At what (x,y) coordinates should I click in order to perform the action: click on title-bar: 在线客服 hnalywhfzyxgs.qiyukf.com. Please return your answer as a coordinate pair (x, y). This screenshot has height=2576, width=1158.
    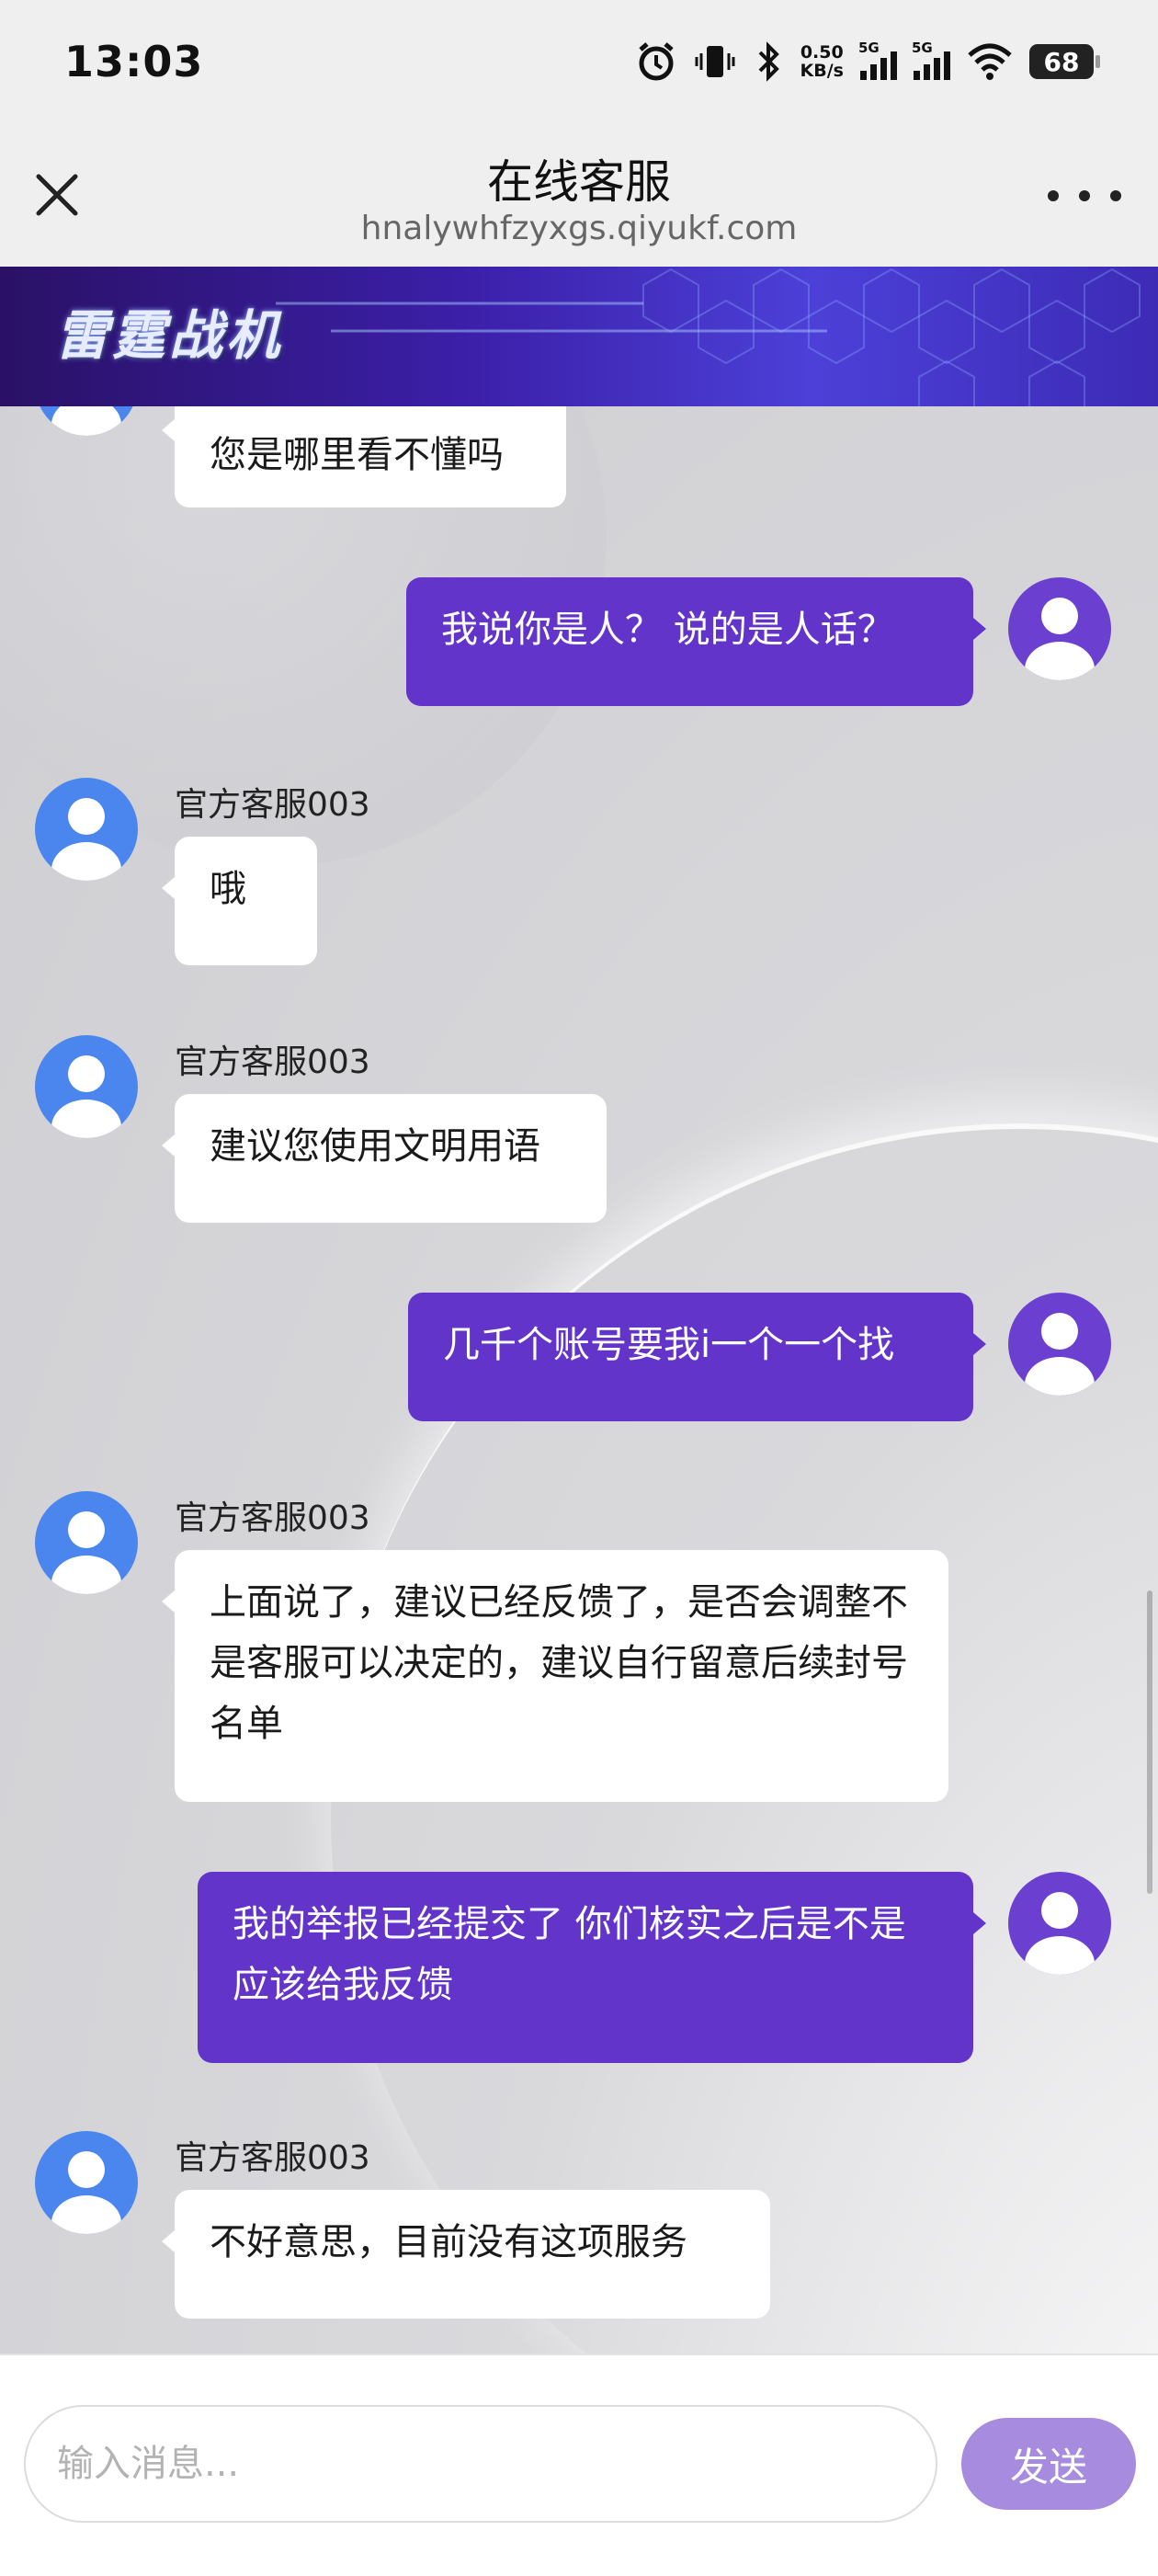
    Looking at the image, I should click on (579, 198).